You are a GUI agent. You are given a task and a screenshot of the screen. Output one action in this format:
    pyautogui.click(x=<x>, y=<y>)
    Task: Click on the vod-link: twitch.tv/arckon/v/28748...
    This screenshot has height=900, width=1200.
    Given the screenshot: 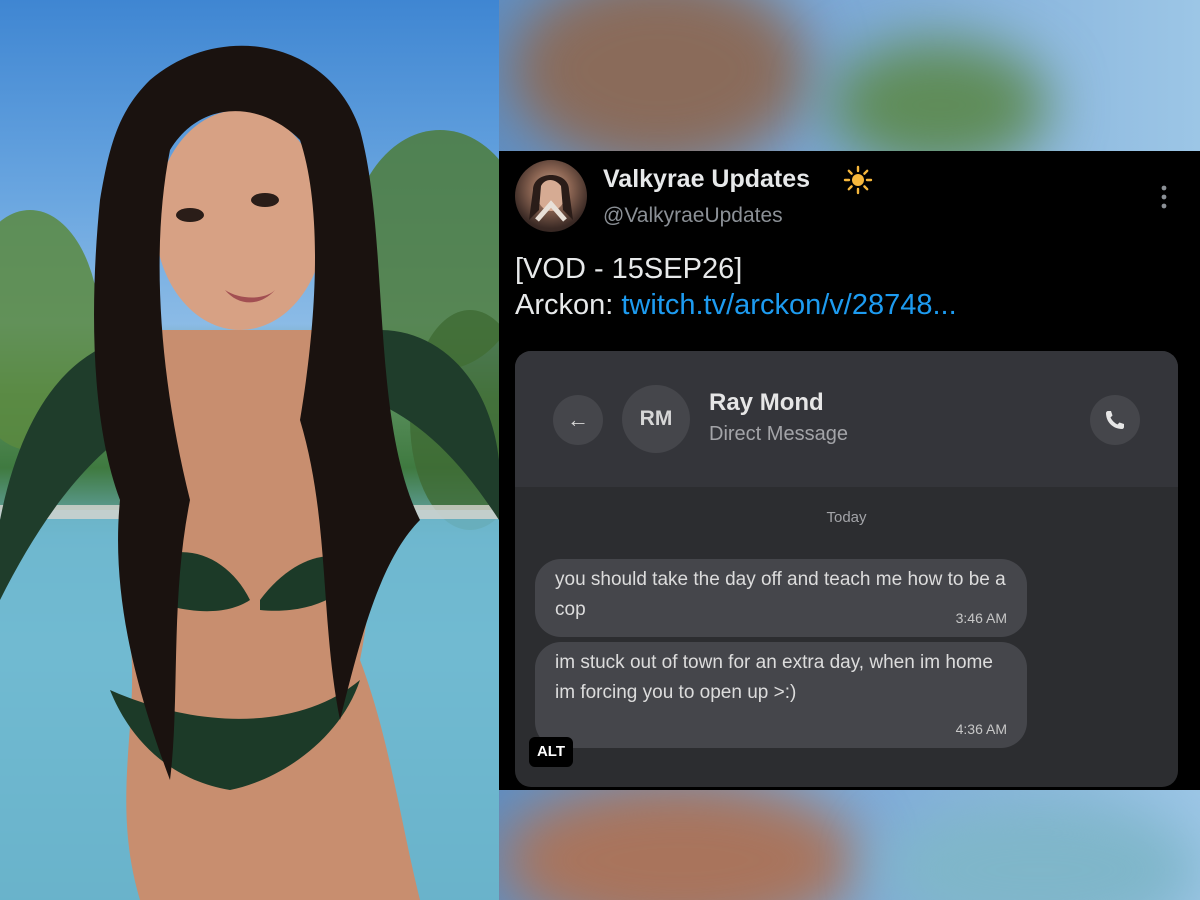 What is the action you would take?
    pyautogui.click(x=788, y=305)
    